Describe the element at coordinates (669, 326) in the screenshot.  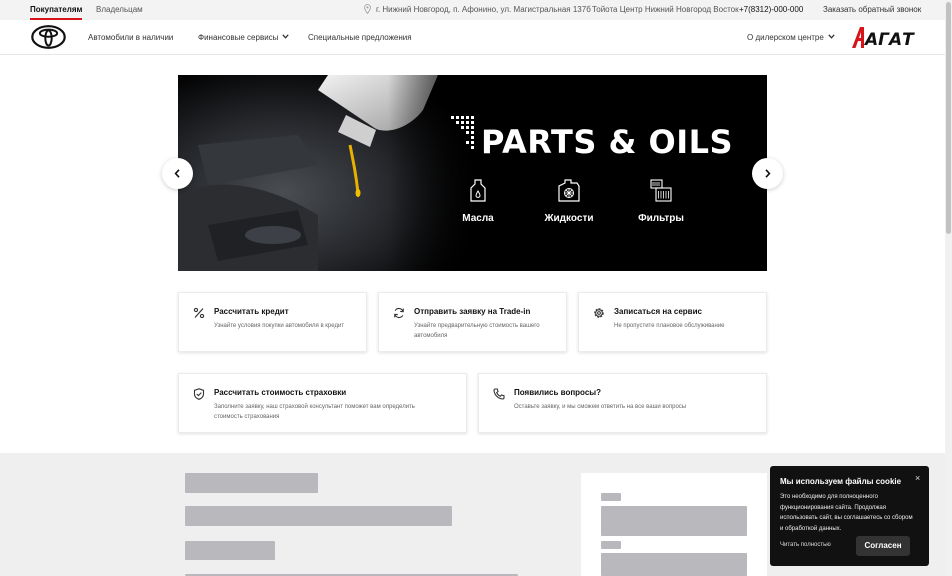
I see `card-service-desc: Не пропустите плановое обслуживание` at that location.